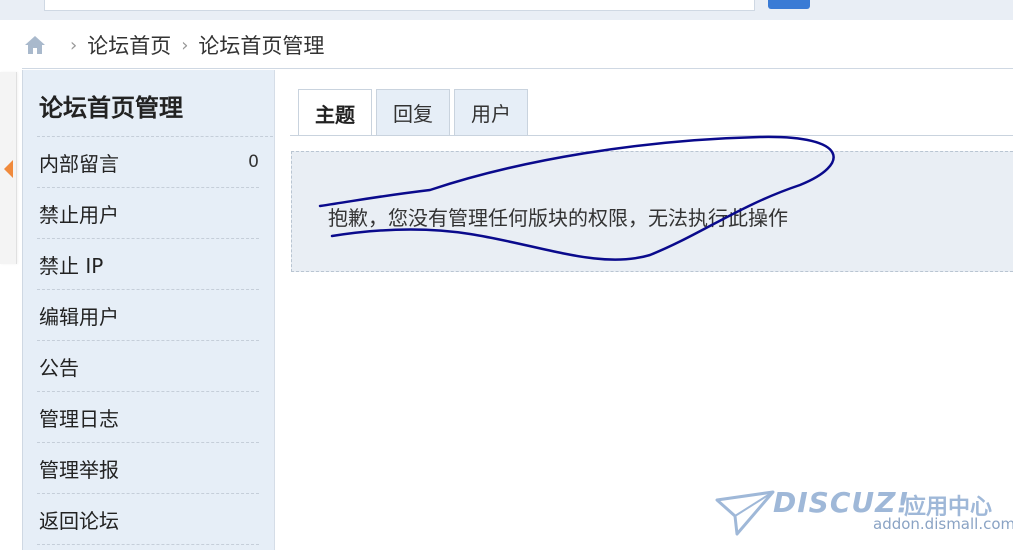 This screenshot has width=1013, height=550. I want to click on sidebar-item-ban-ip: 禁止 IP, so click(148, 264).